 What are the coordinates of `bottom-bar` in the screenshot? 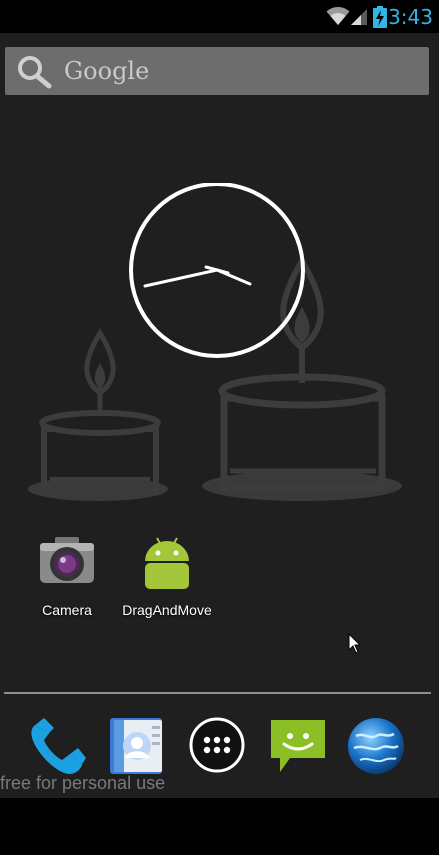 It's located at (219, 826).